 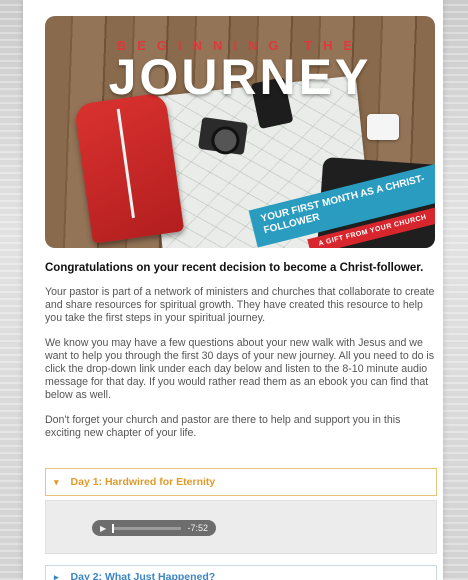 I want to click on audio-time: -7:52, so click(x=197, y=528).